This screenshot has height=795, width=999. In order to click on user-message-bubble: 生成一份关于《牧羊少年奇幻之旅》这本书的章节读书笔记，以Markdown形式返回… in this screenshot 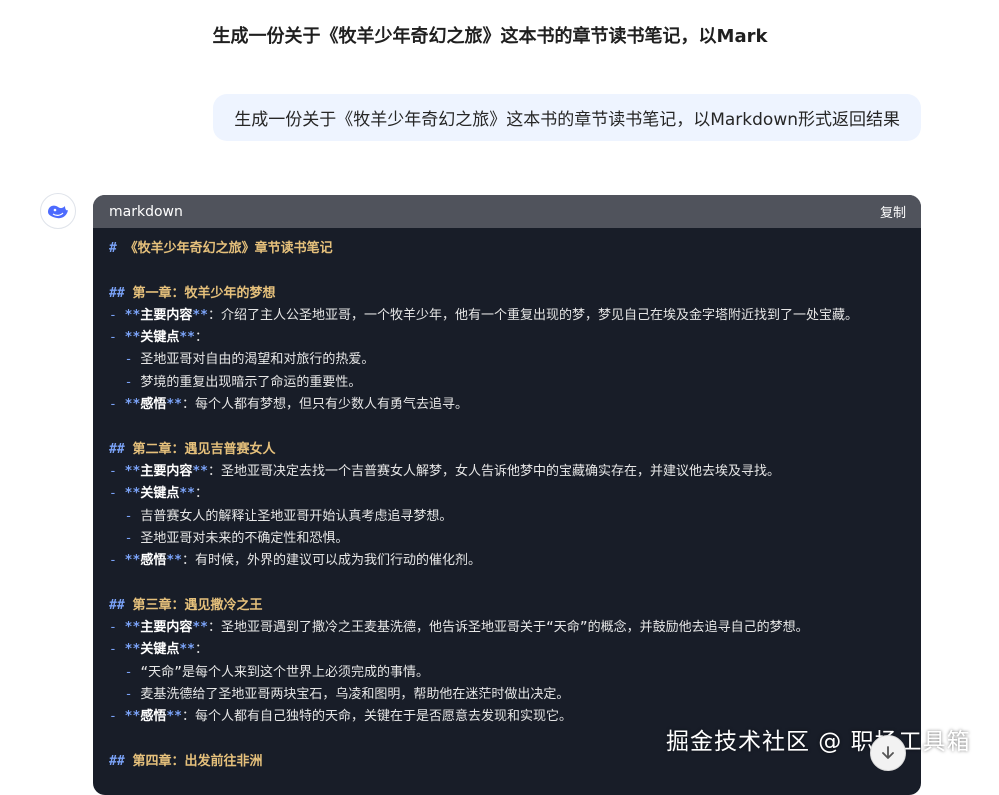, I will do `click(567, 117)`.